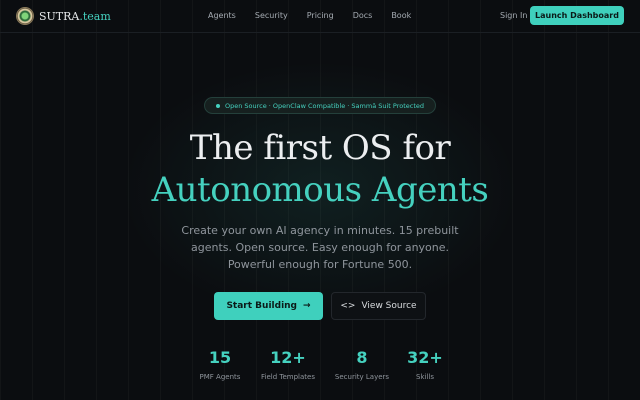 Image resolution: width=640 pixels, height=400 pixels. Describe the element at coordinates (261, 306) in the screenshot. I see `start-building-label: Start Building` at that location.